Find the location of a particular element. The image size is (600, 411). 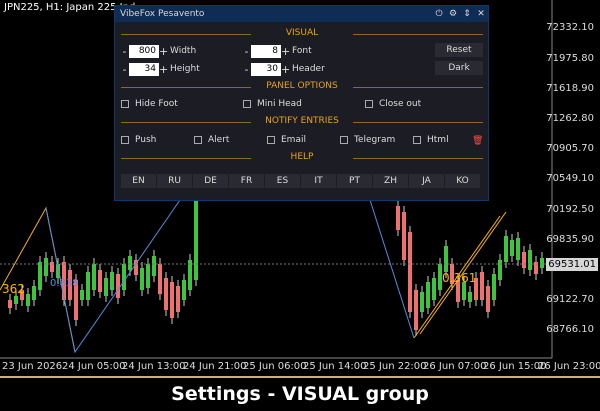

lang-button-ja: JA is located at coordinates (426, 181).